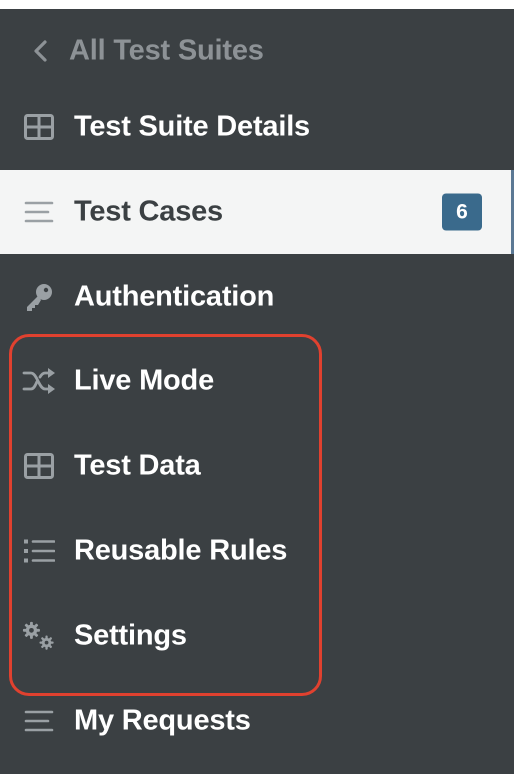  I want to click on sidebar-item-test-data: Test Data, so click(257, 466).